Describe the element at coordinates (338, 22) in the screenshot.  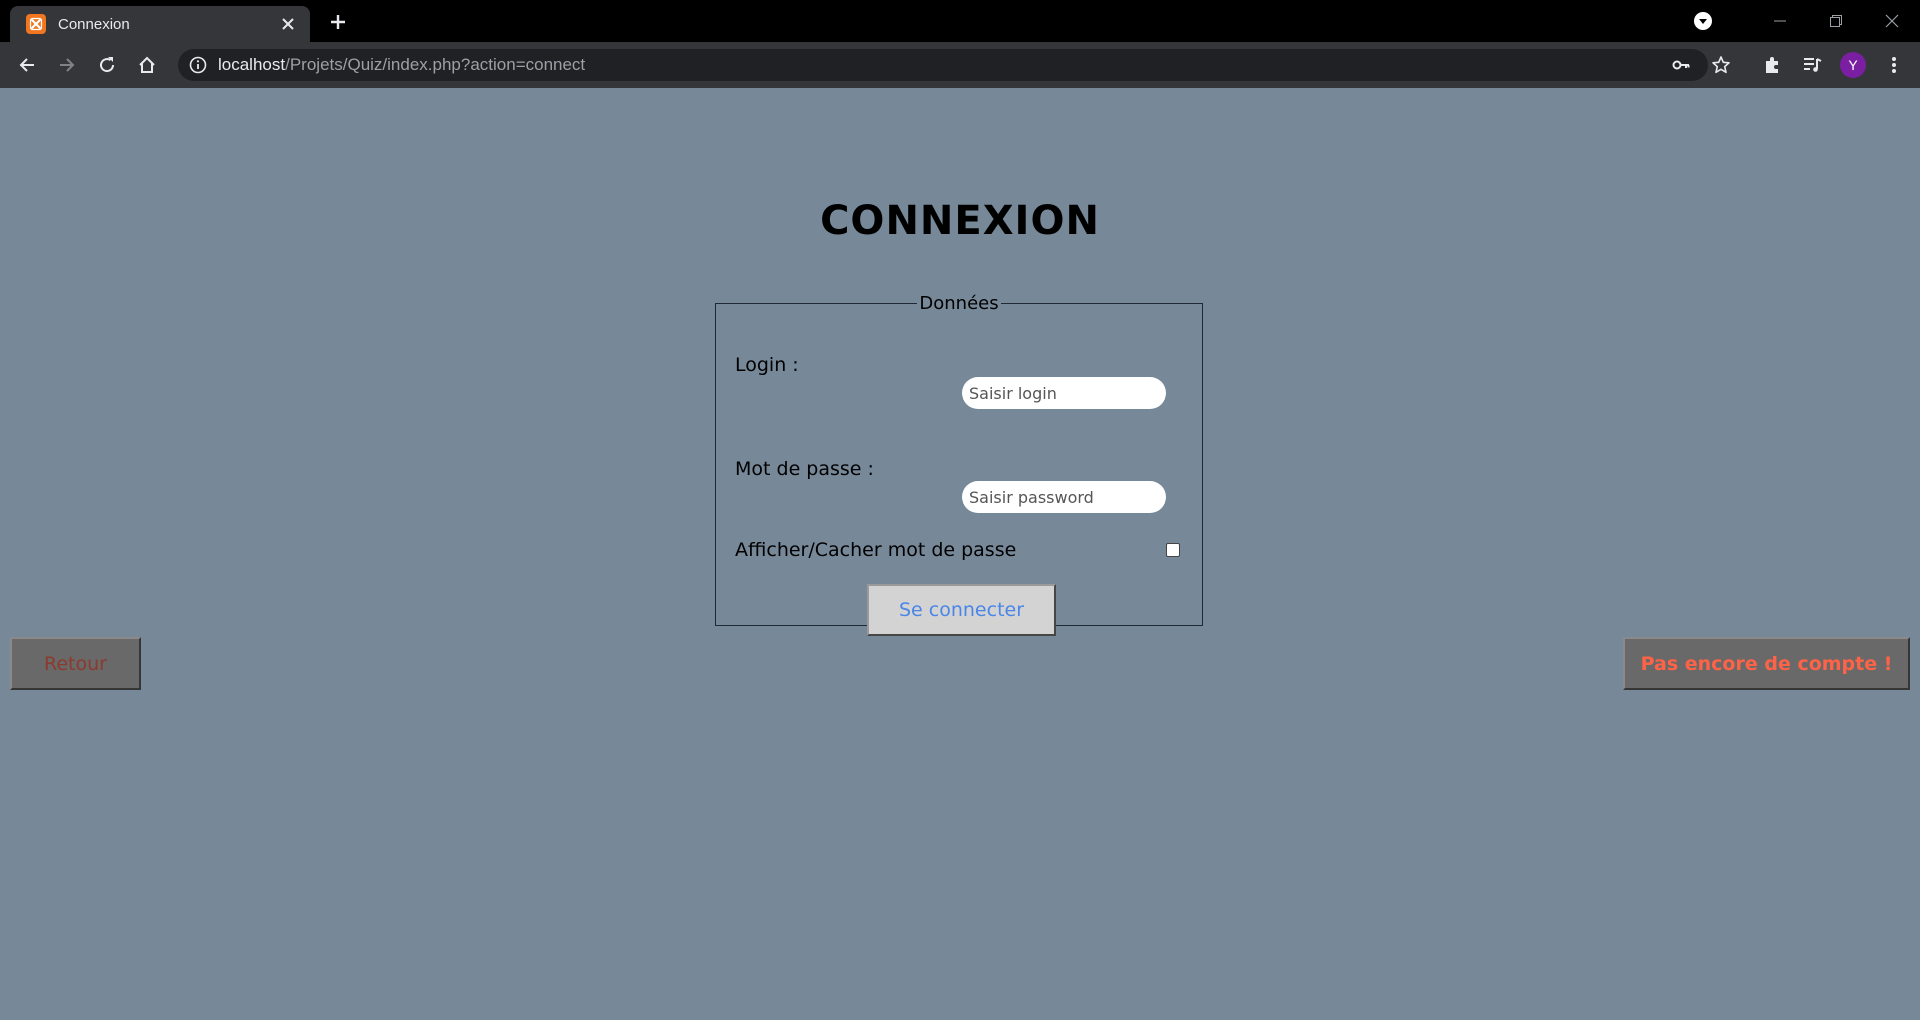
I see `new-tab-icon` at that location.